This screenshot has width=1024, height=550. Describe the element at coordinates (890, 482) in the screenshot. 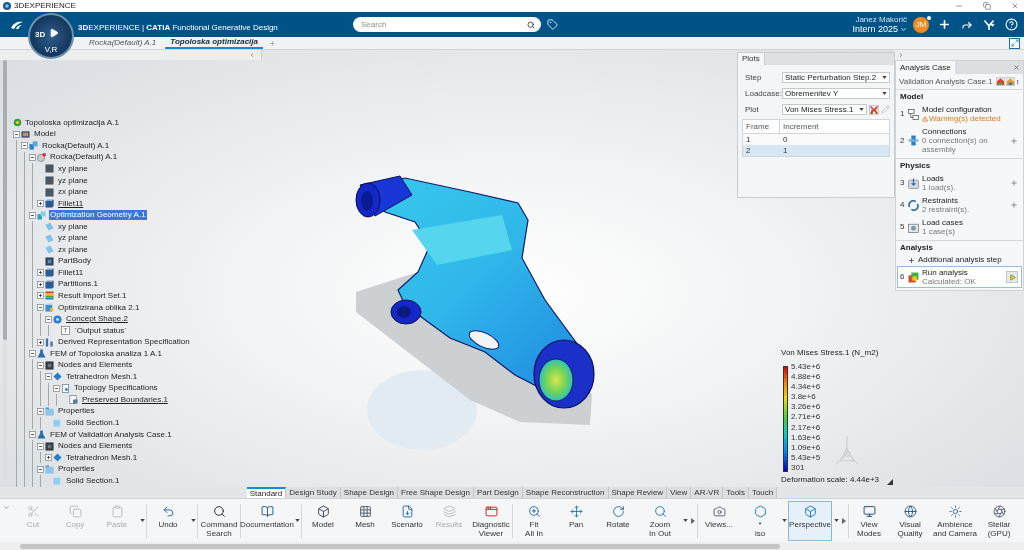

I see `resize-handle-icon` at that location.